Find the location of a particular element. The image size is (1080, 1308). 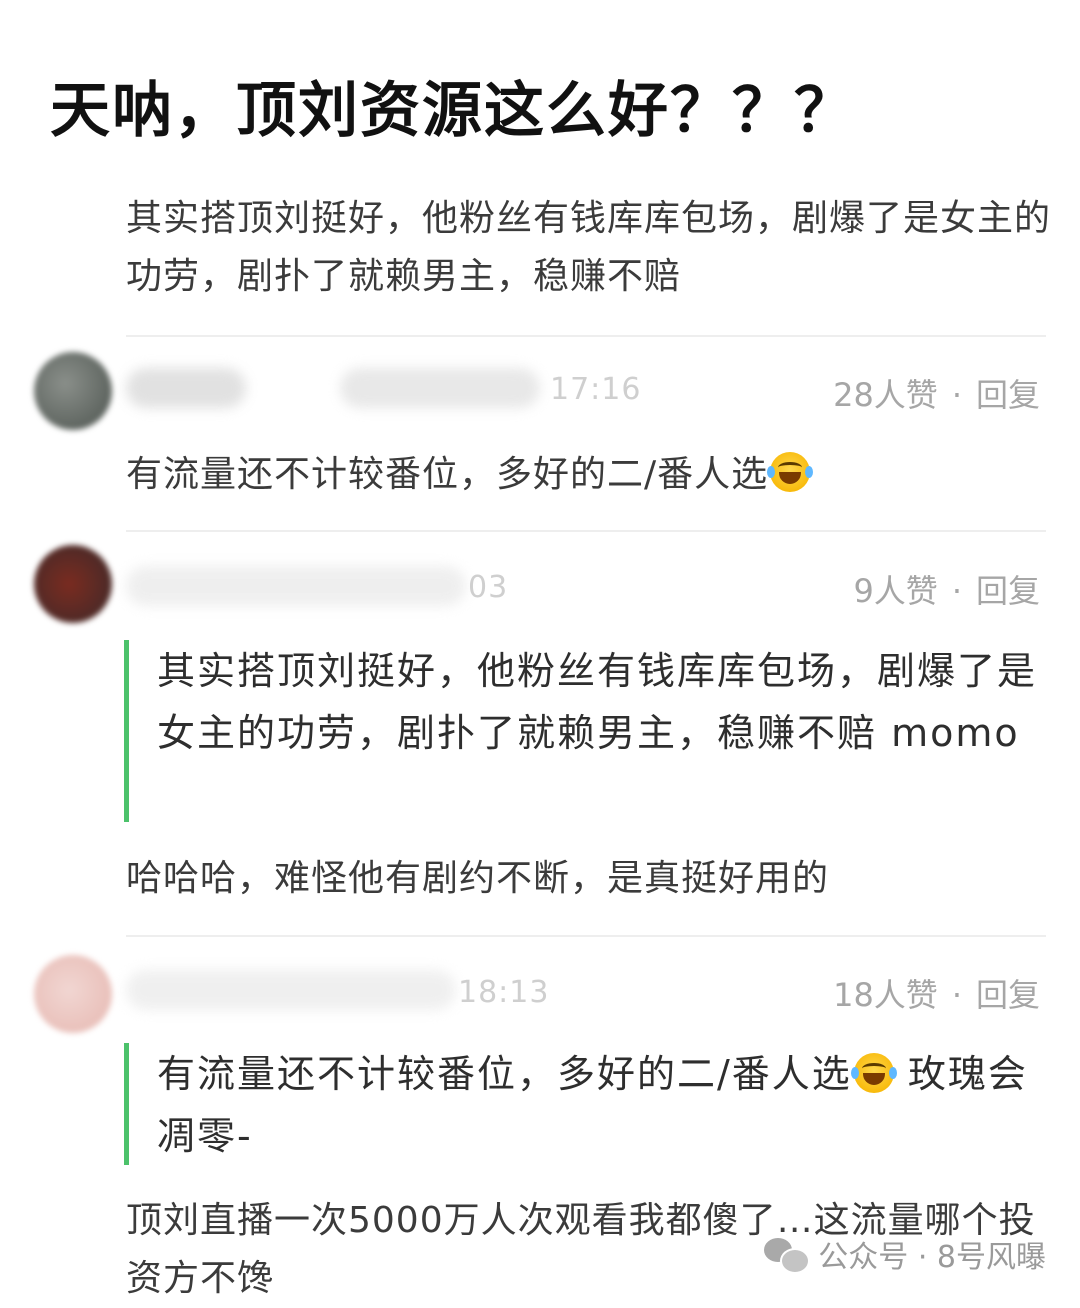

comment-text: 有流量还不计较番位，多好的二/番人选 is located at coordinates (447, 474).